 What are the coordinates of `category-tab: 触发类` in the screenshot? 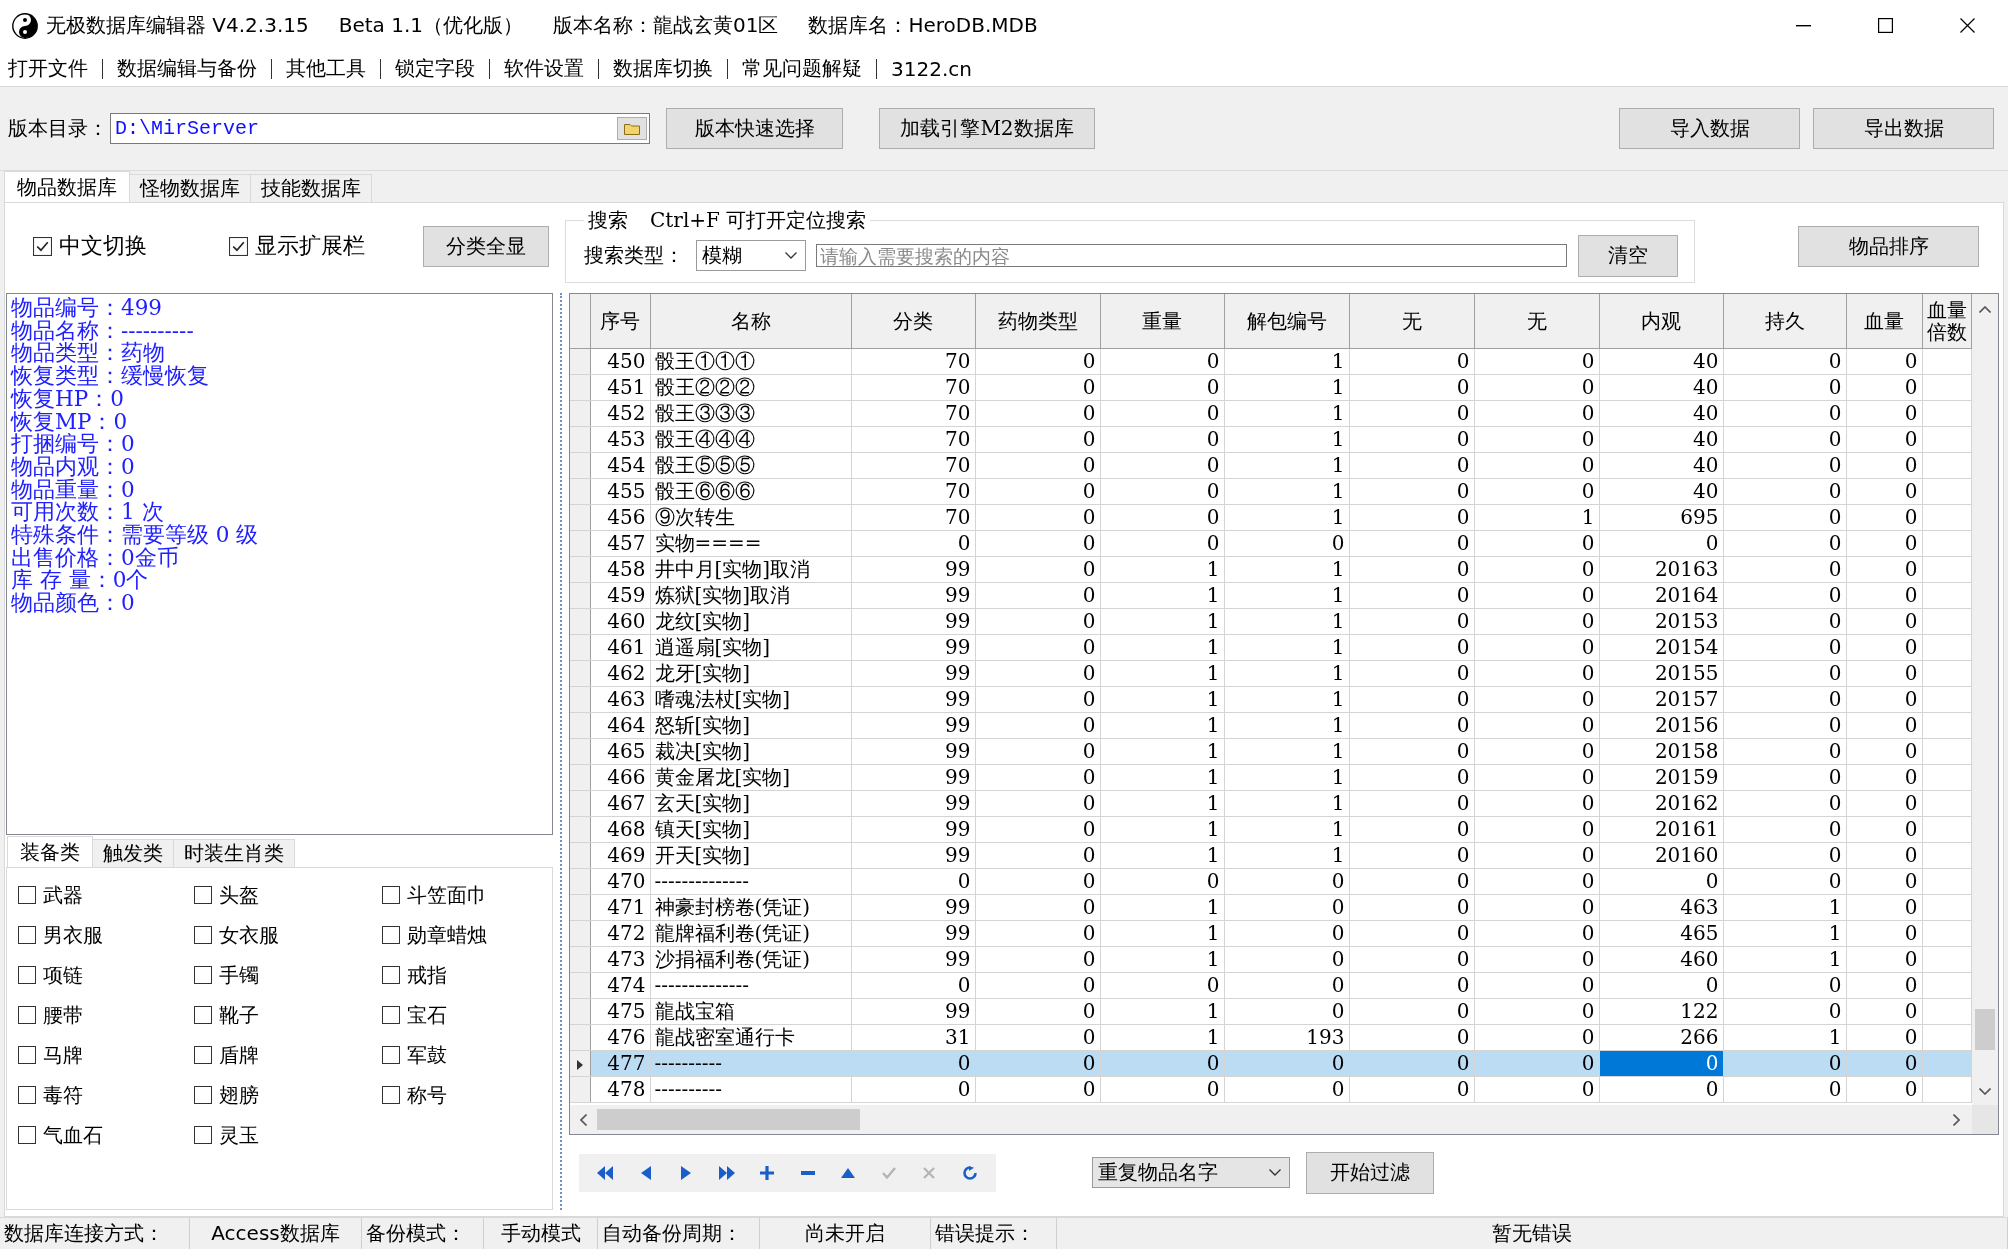 It's located at (133, 853).